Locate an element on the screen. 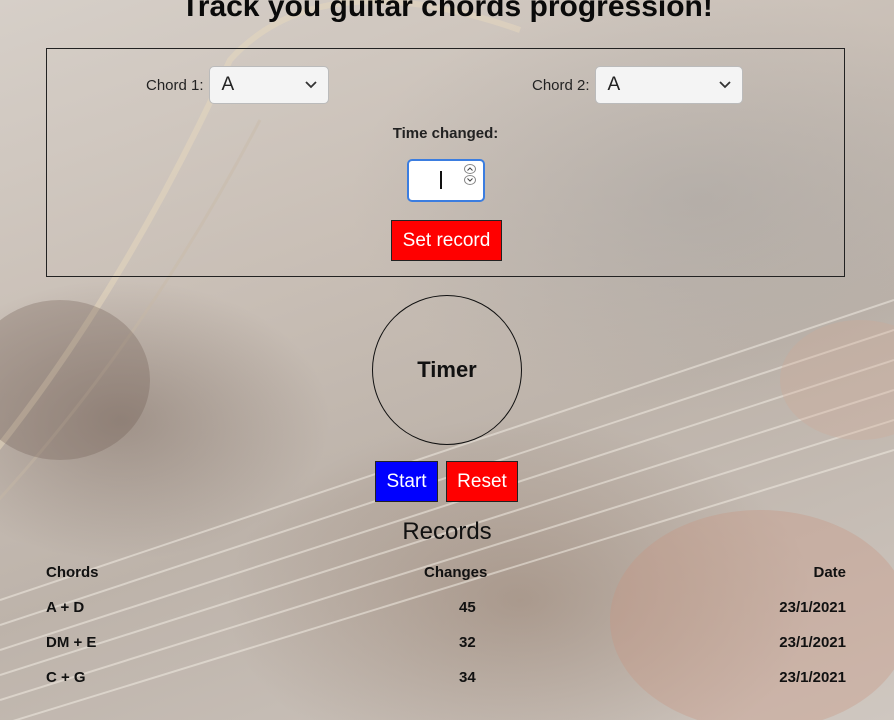  spin-up-button is located at coordinates (470, 169).